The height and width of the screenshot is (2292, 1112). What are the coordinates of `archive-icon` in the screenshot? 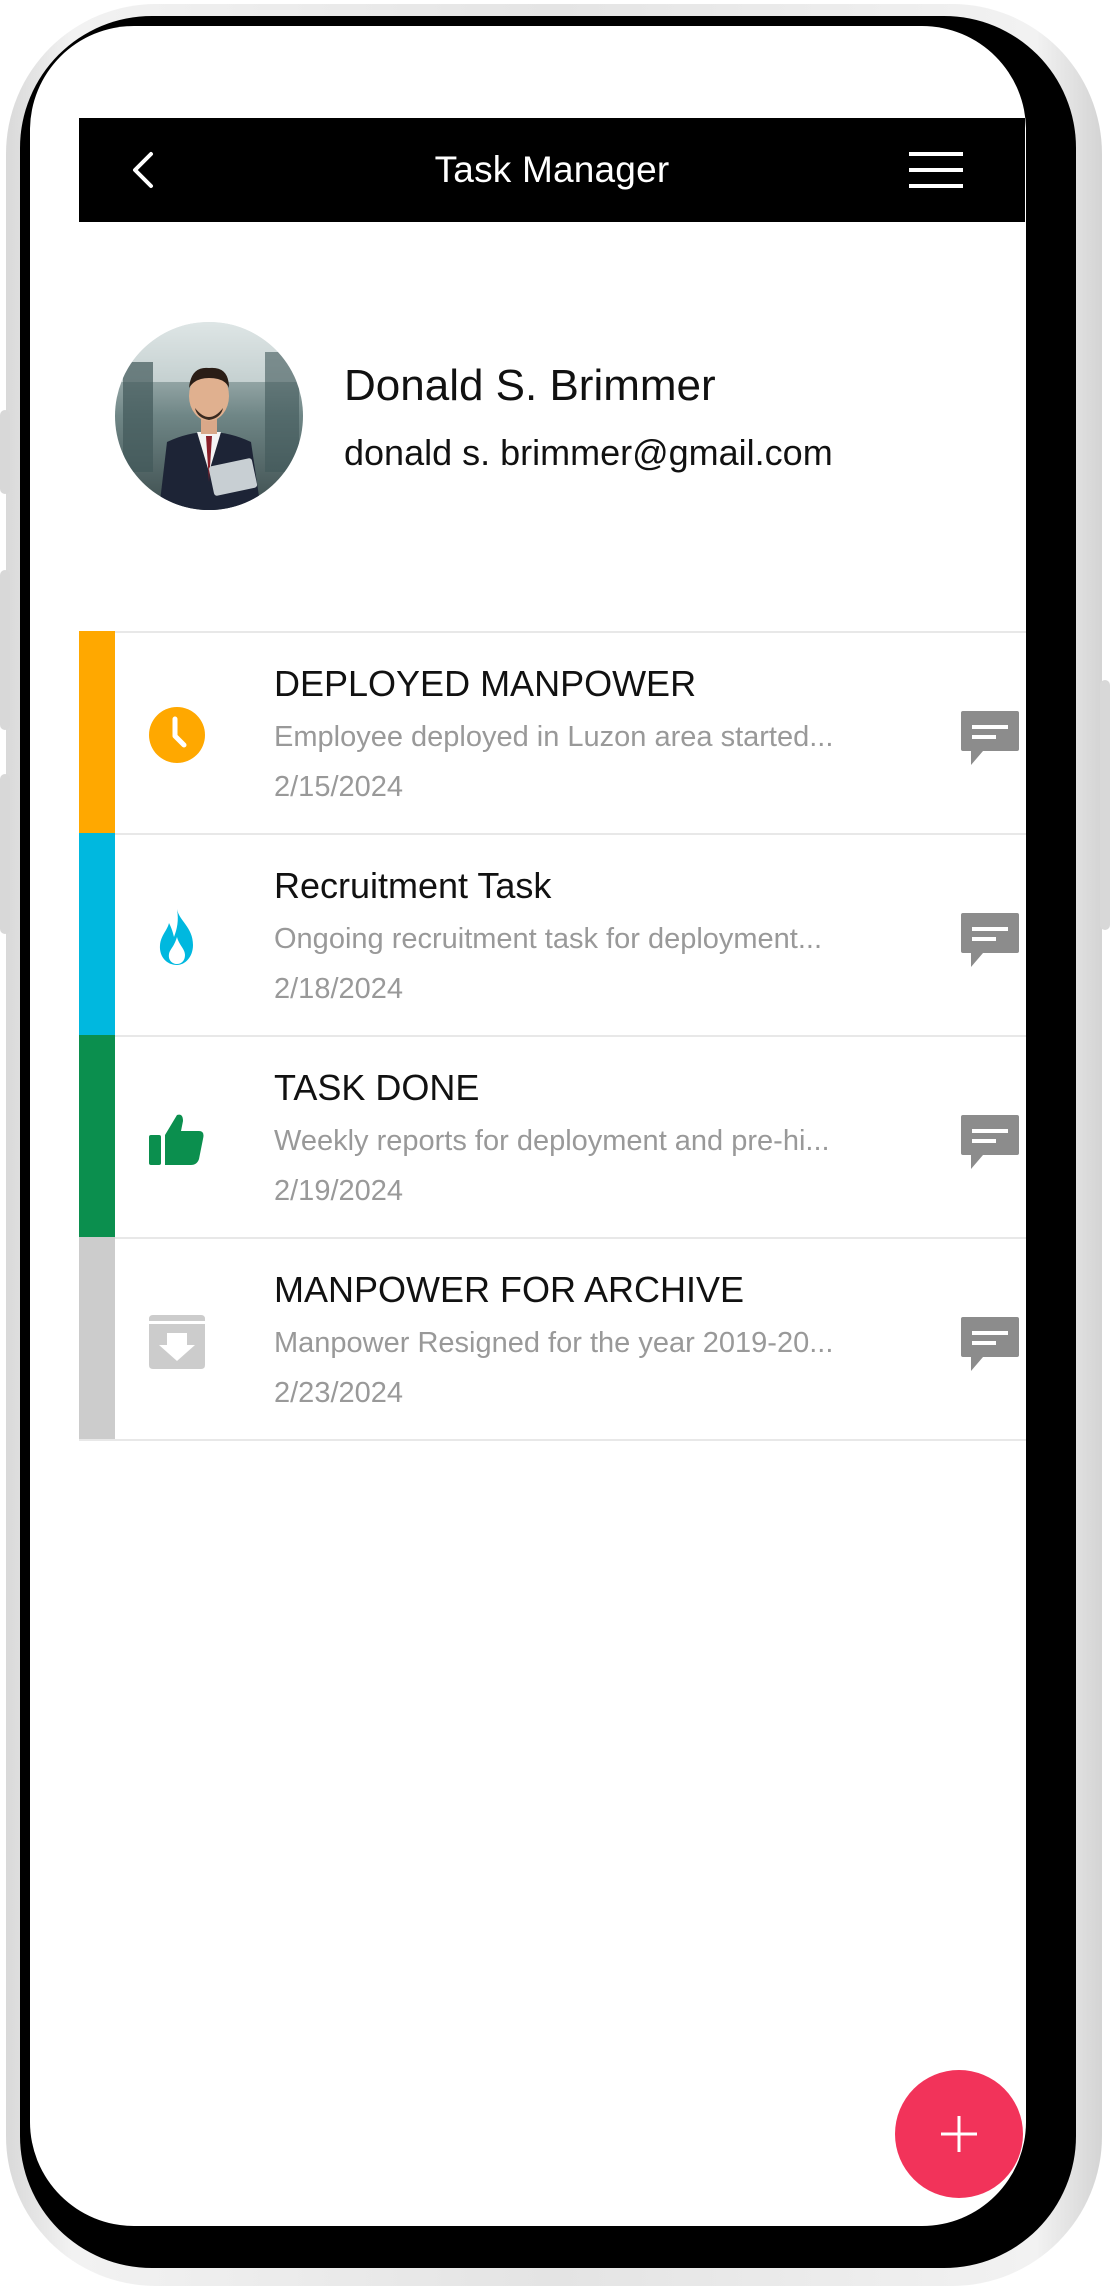 It's located at (177, 1341).